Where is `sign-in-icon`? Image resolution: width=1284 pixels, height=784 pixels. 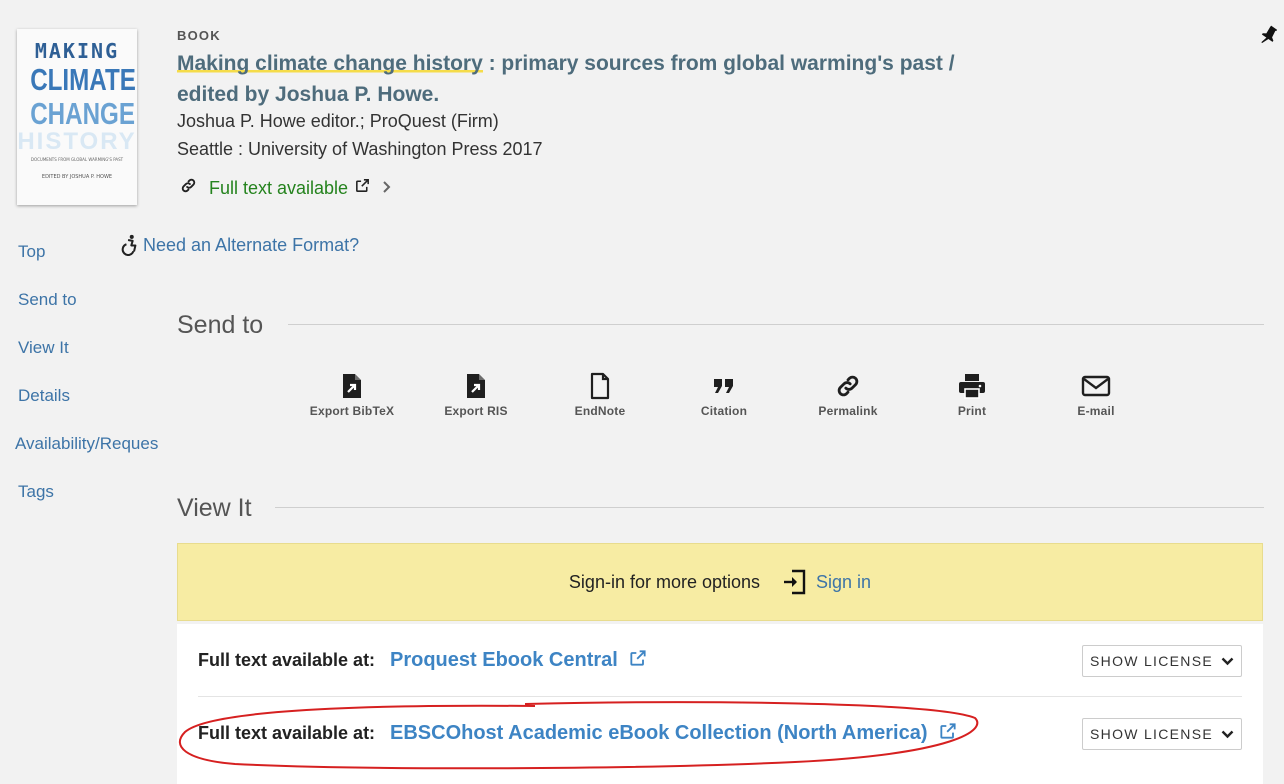 sign-in-icon is located at coordinates (795, 582).